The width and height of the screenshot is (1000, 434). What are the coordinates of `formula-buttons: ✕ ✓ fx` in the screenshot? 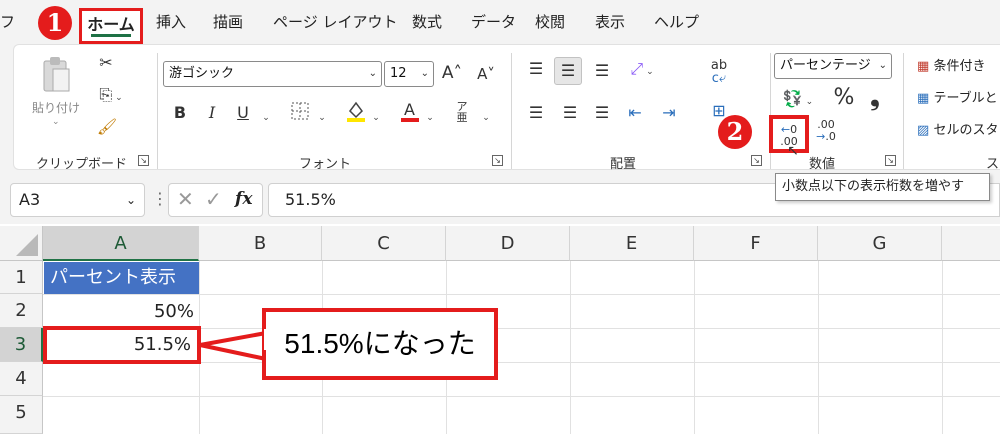 It's located at (215, 200).